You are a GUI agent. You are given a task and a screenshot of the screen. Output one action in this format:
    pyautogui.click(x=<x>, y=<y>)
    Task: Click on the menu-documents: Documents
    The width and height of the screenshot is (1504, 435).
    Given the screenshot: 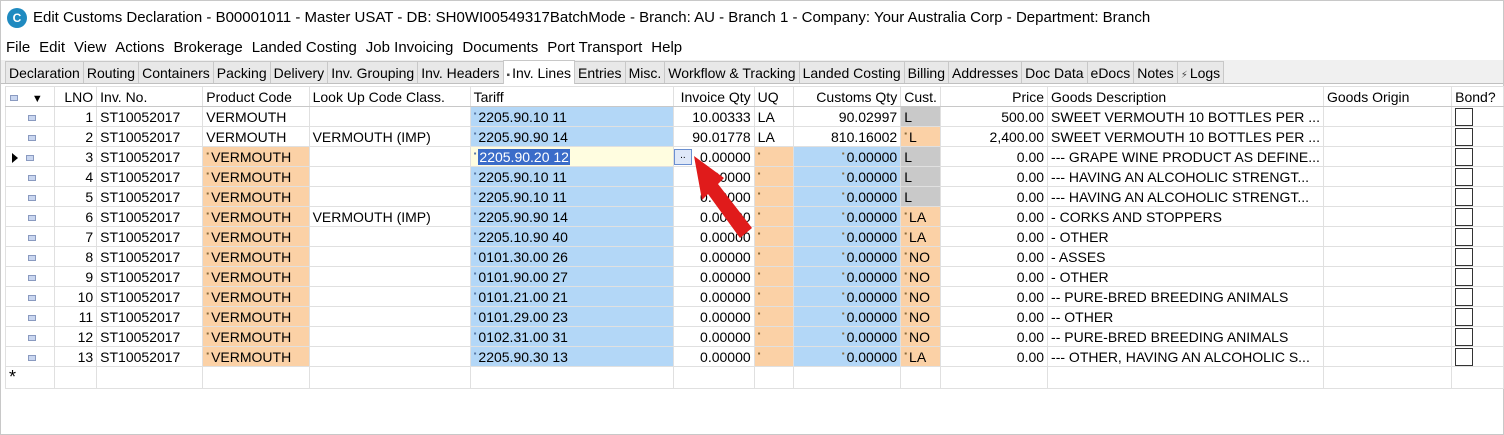 What is the action you would take?
    pyautogui.click(x=499, y=47)
    